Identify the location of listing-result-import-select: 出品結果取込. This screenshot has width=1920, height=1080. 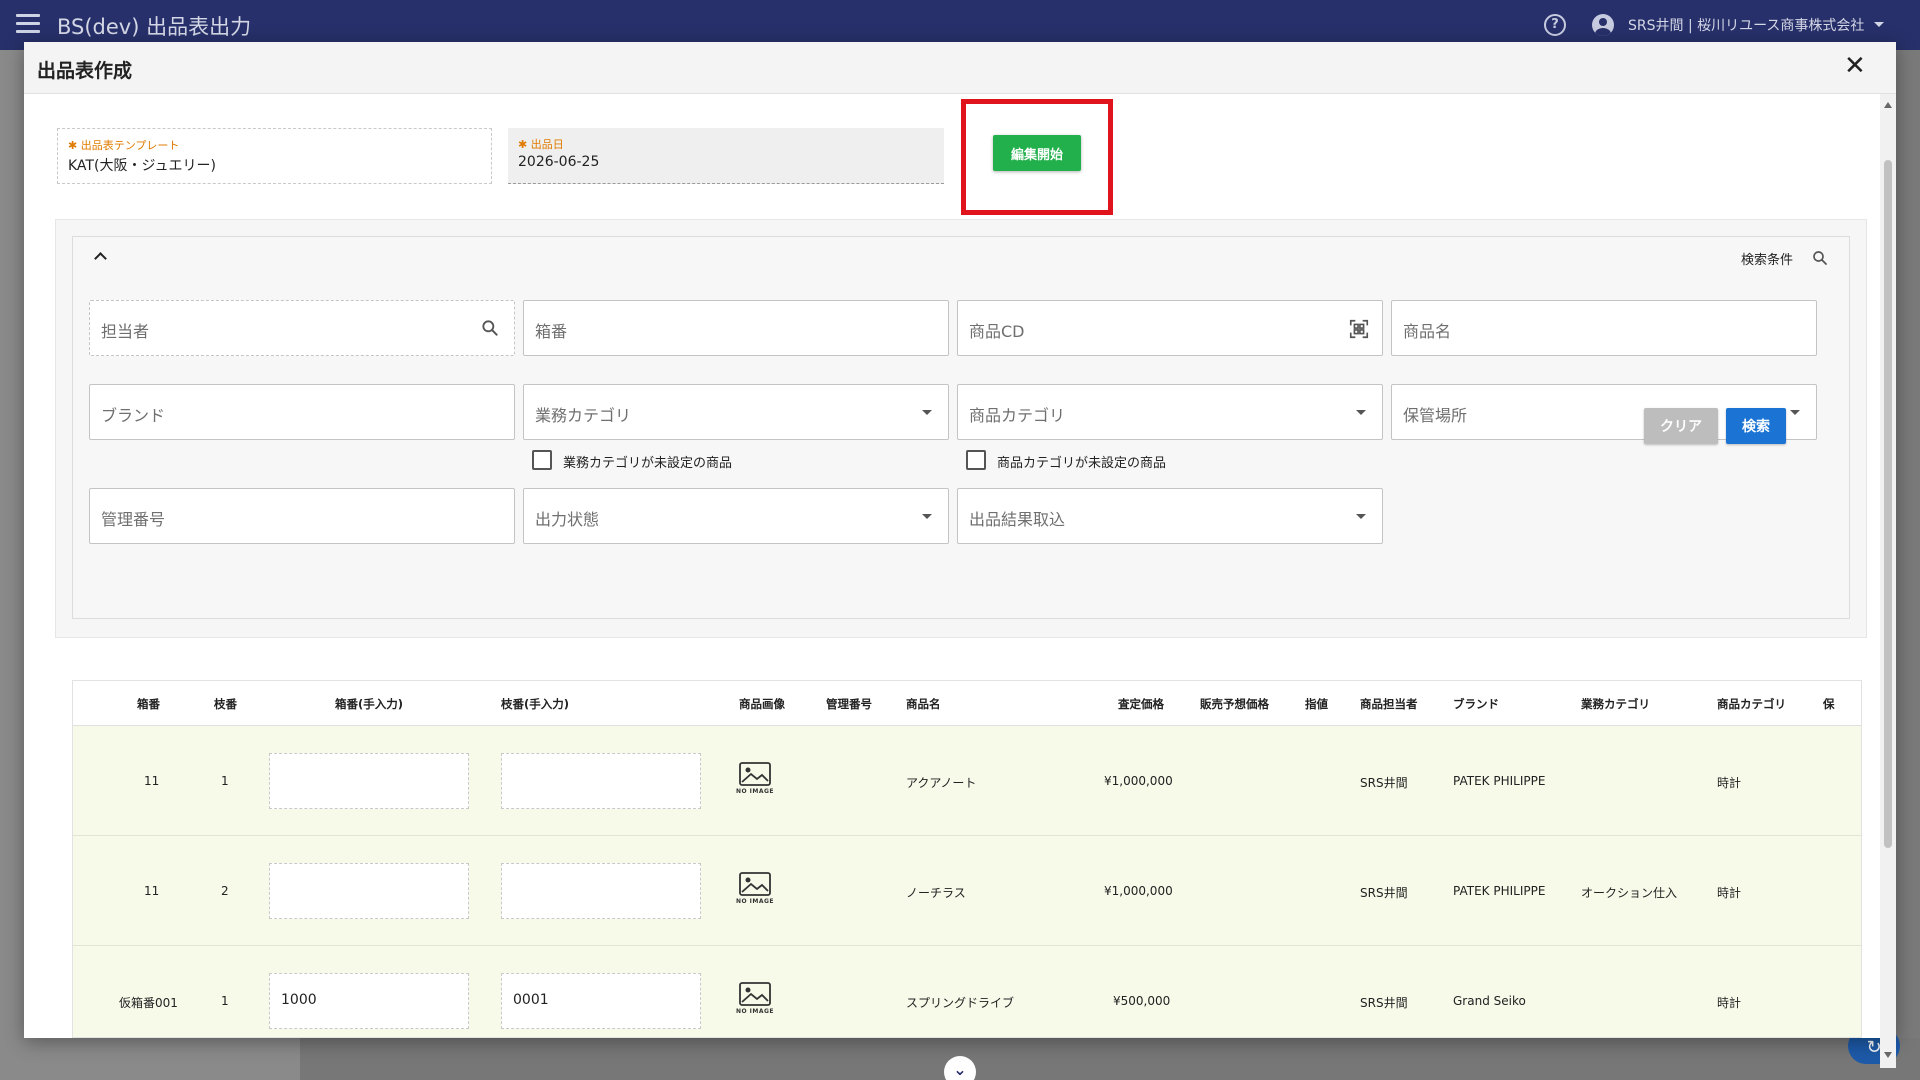
(1170, 516).